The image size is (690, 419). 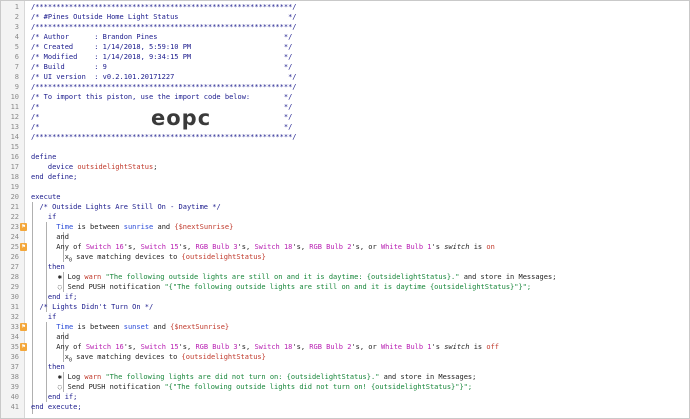 What do you see at coordinates (14, 137) in the screenshot?
I see `line-number: 14` at bounding box center [14, 137].